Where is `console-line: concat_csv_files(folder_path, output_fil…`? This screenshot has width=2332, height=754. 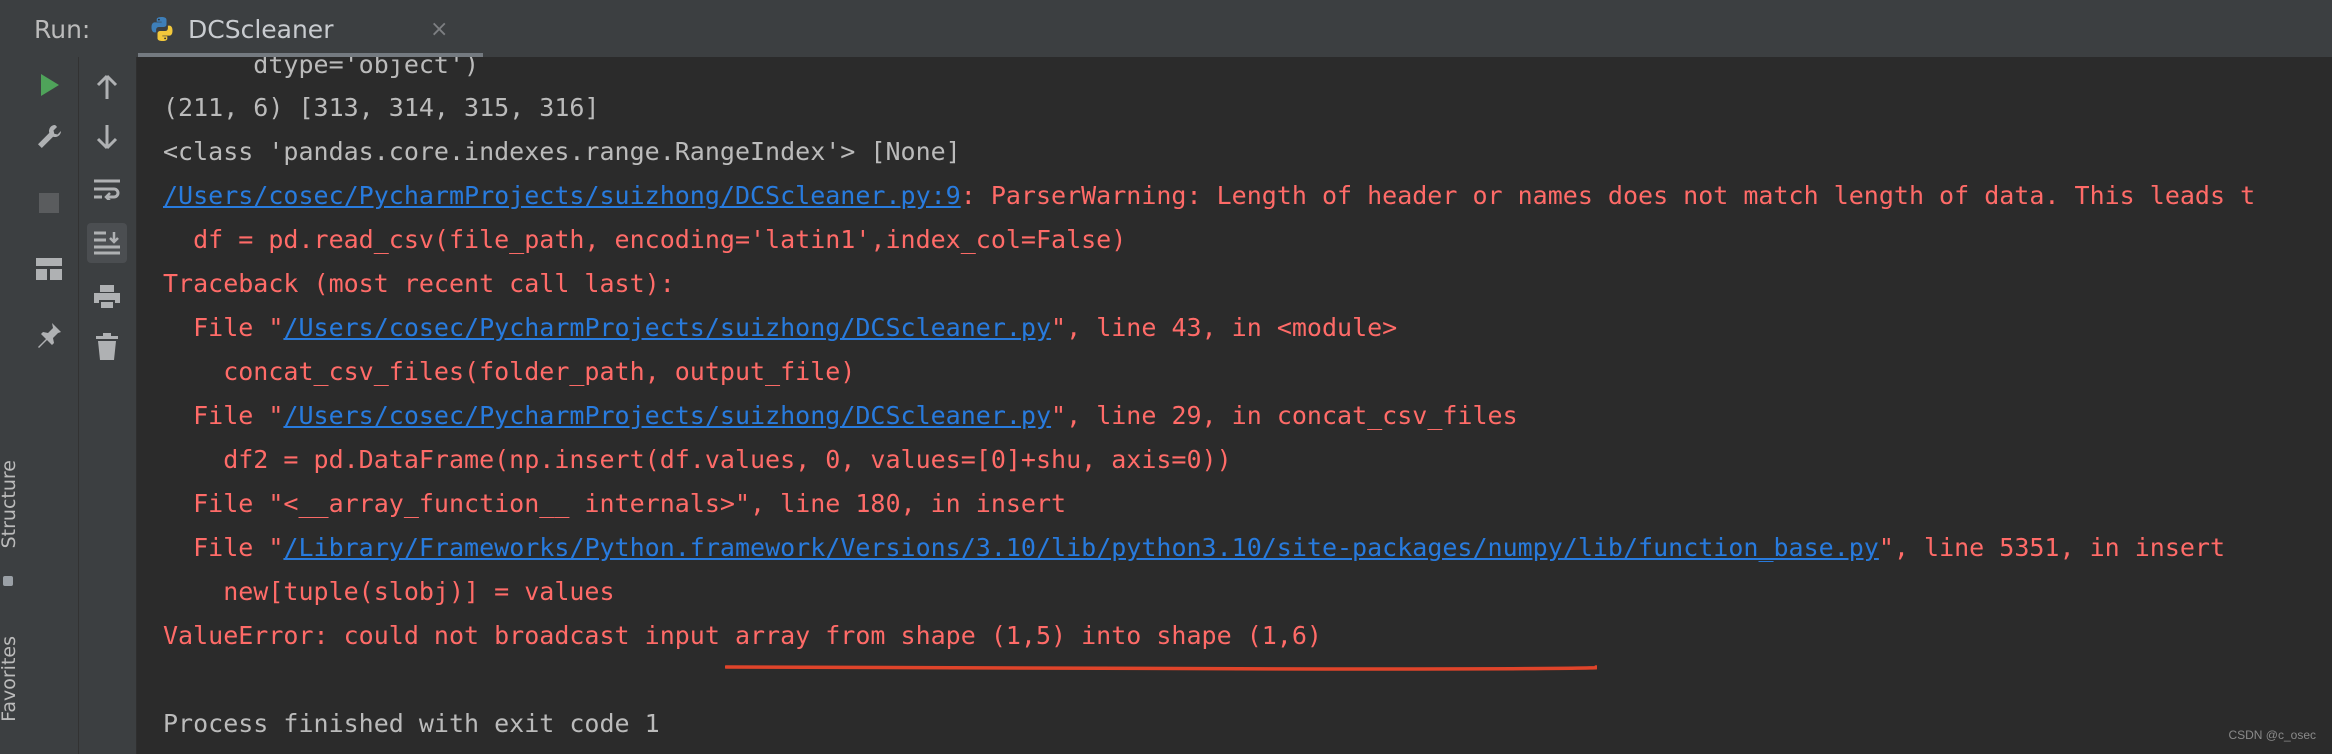
console-line: concat_csv_files(folder_path, output_fil… is located at coordinates (509, 371).